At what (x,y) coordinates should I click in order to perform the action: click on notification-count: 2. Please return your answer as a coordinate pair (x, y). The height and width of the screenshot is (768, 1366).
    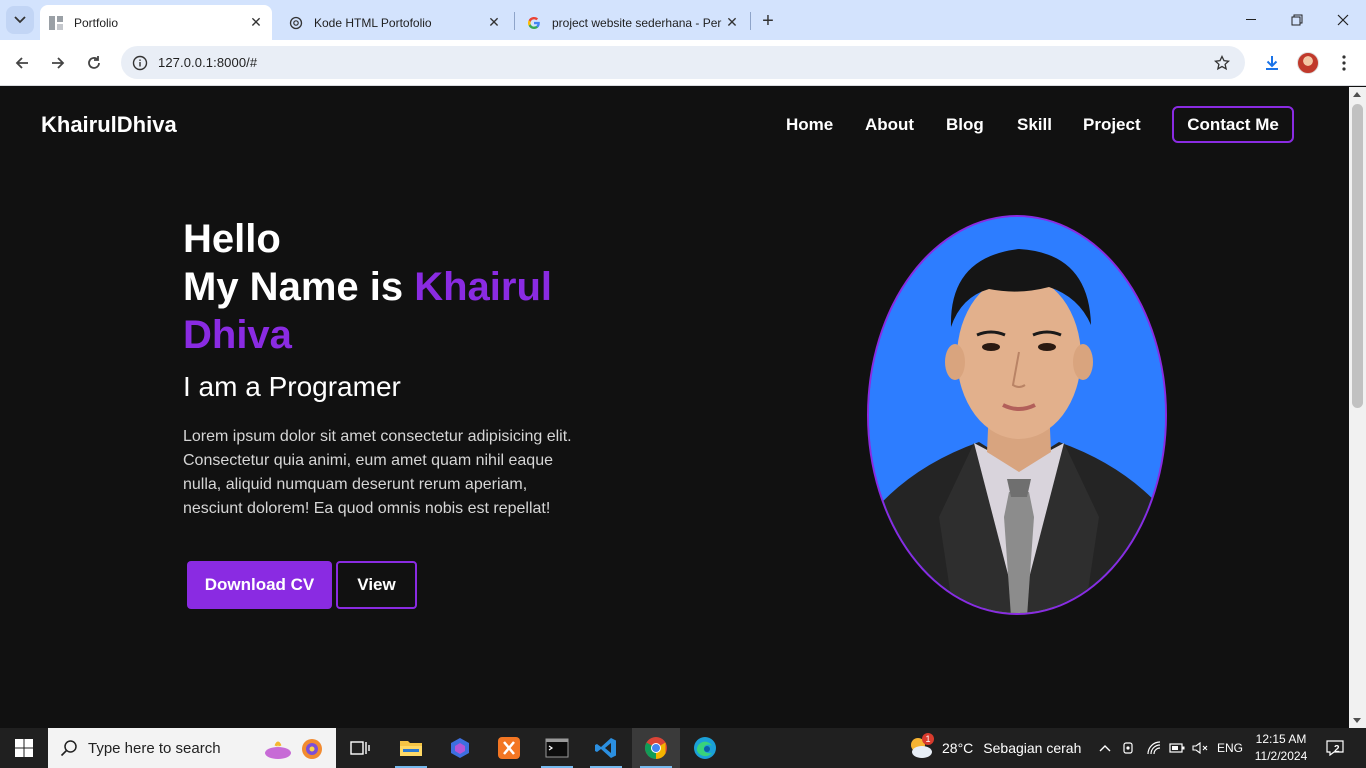
    Looking at the image, I should click on (1337, 749).